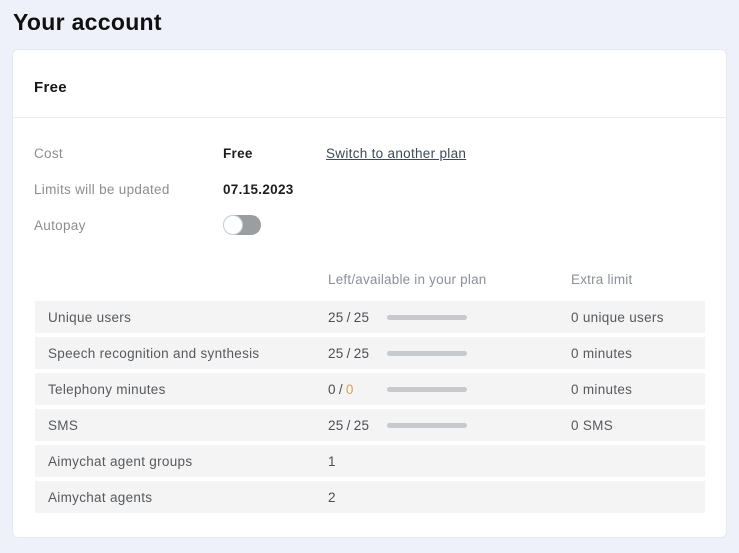 This screenshot has height=553, width=739. I want to click on limits-update-row: Limits will be updated 07.15.2023, so click(369, 189).